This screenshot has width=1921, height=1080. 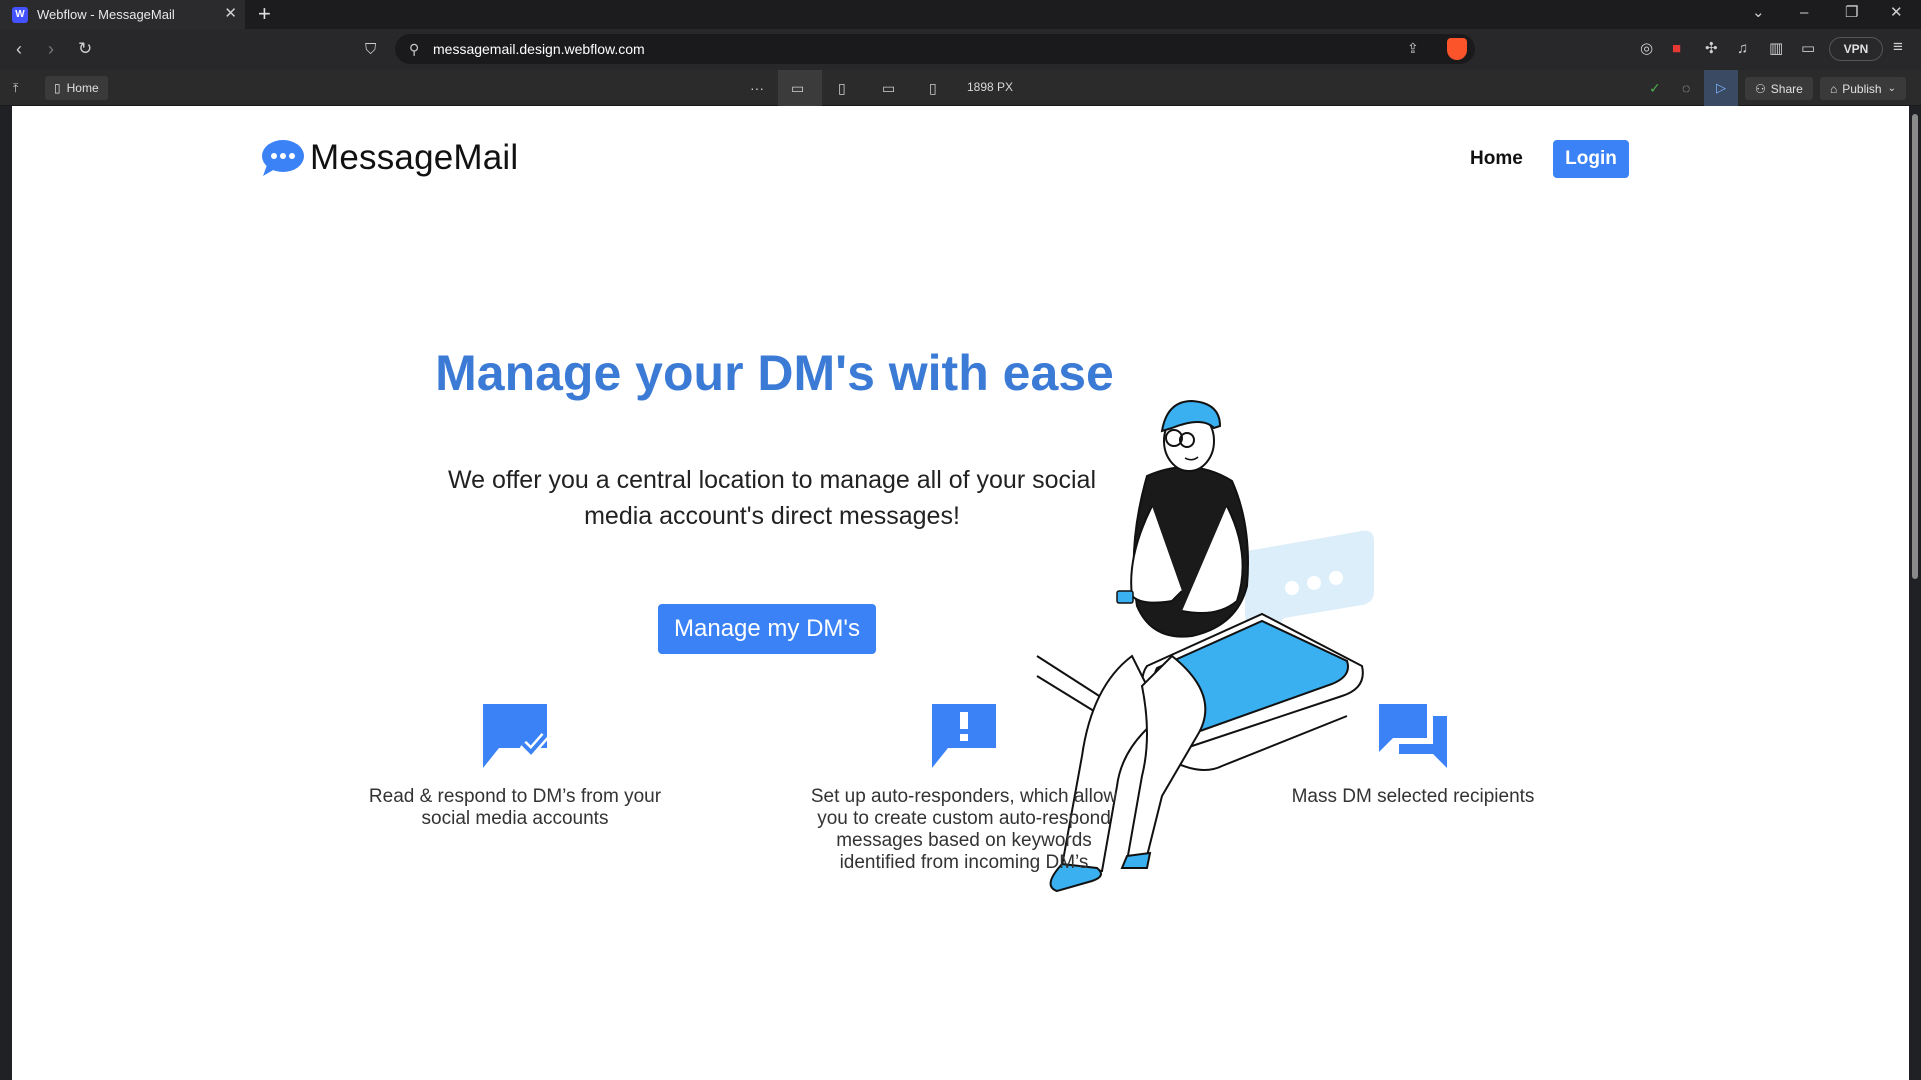 What do you see at coordinates (414, 49) in the screenshot?
I see `site-info-icon: ⚲` at bounding box center [414, 49].